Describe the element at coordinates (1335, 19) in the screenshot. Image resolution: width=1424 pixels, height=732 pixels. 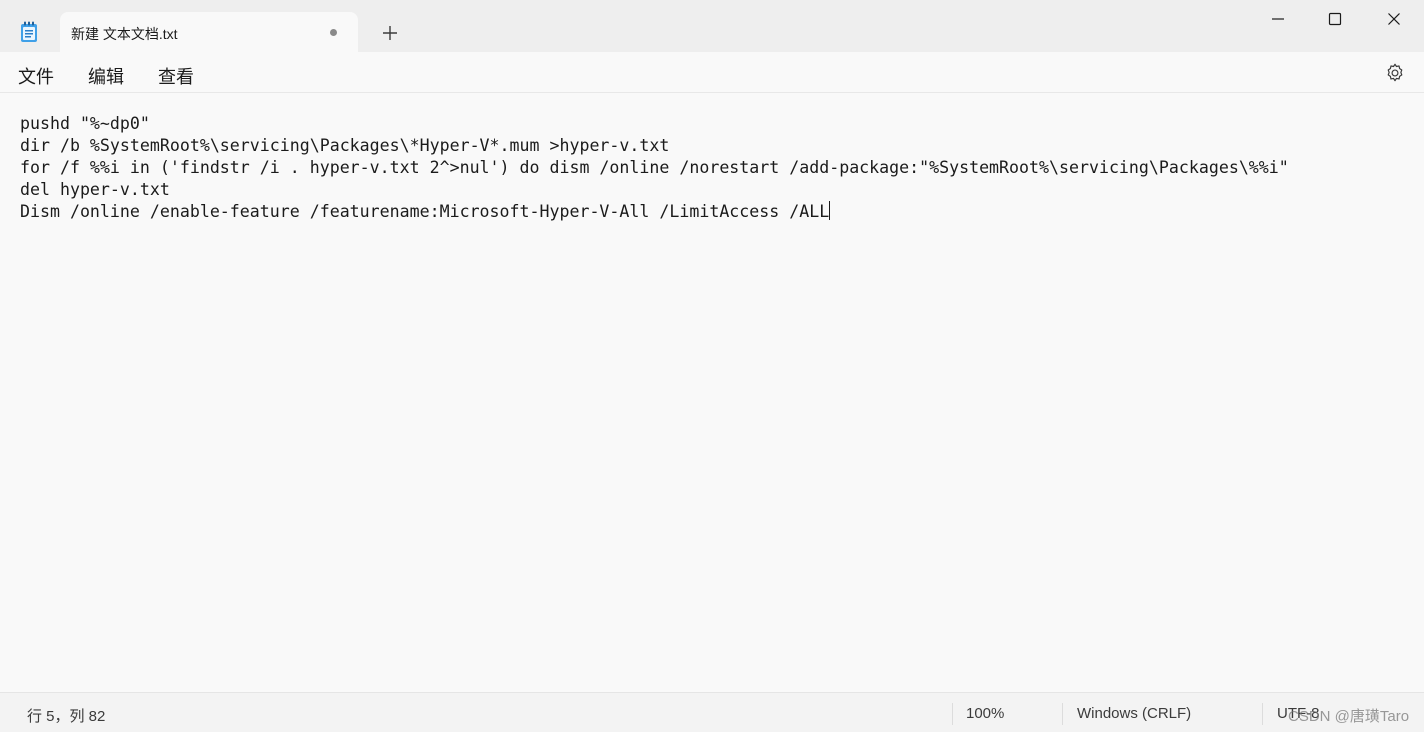
I see `maximize-icon` at that location.